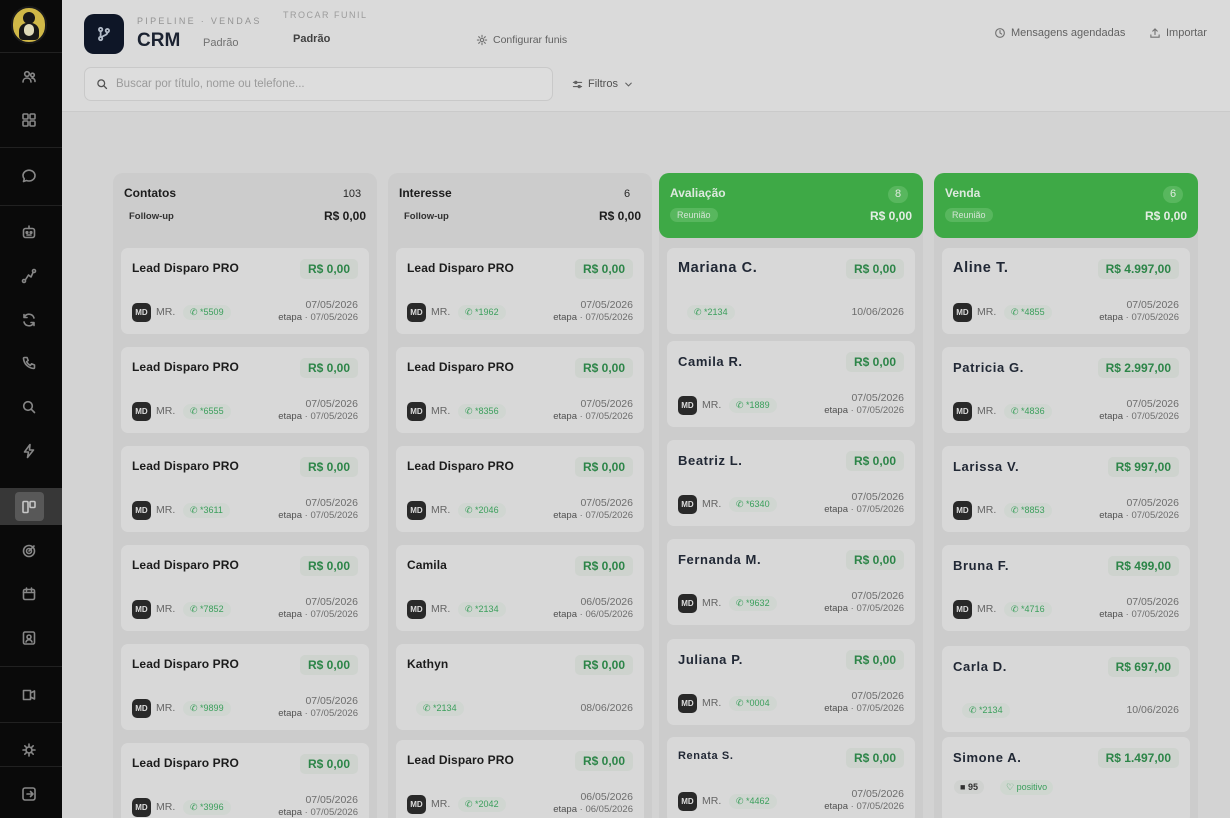  I want to click on phone-tag: ✆ *3996, so click(207, 807).